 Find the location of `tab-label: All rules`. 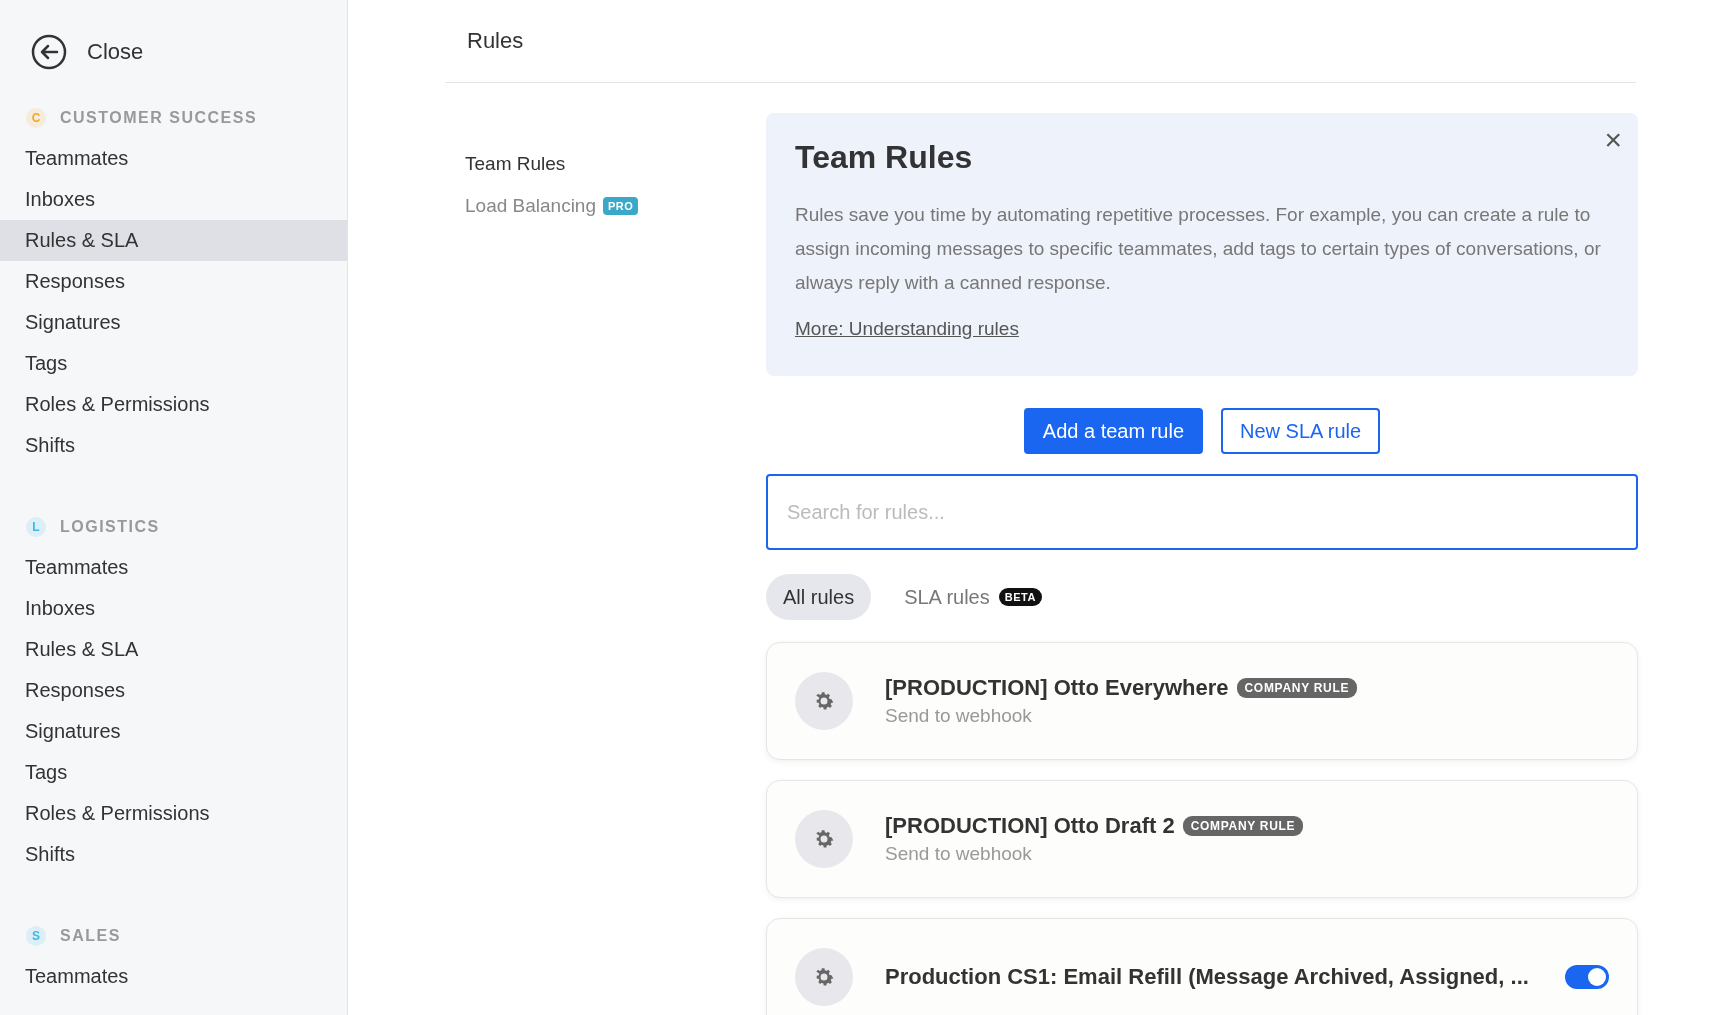

tab-label: All rules is located at coordinates (819, 597).